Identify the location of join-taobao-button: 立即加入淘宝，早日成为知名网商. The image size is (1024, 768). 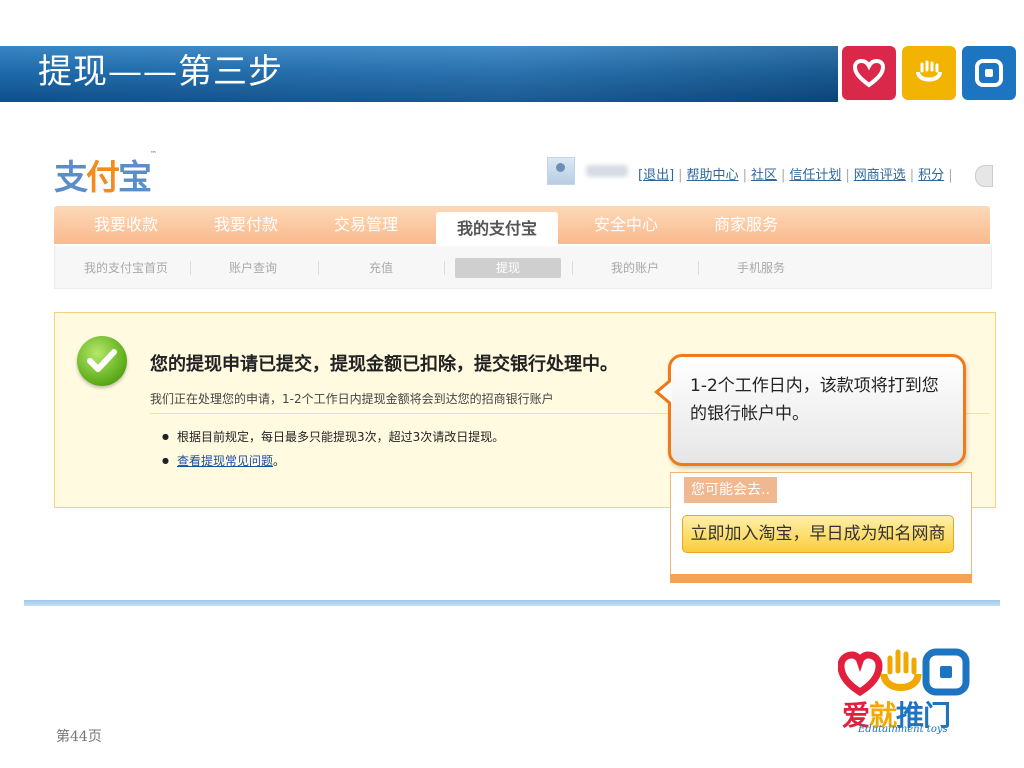
(818, 534).